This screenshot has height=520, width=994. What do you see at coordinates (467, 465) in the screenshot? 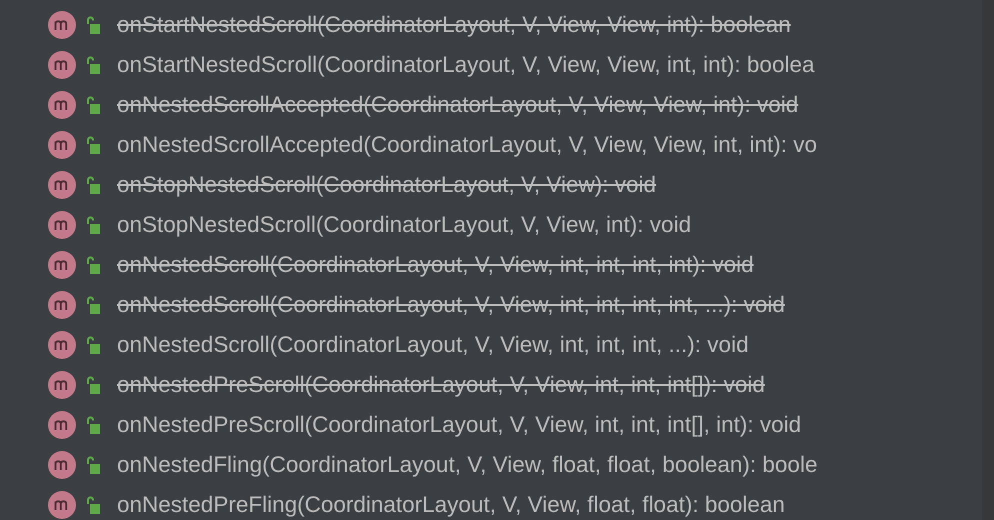
I see `method-signature: onNestedFling(CoordinatorLayout, V, View, float, float, boolean): boole` at bounding box center [467, 465].